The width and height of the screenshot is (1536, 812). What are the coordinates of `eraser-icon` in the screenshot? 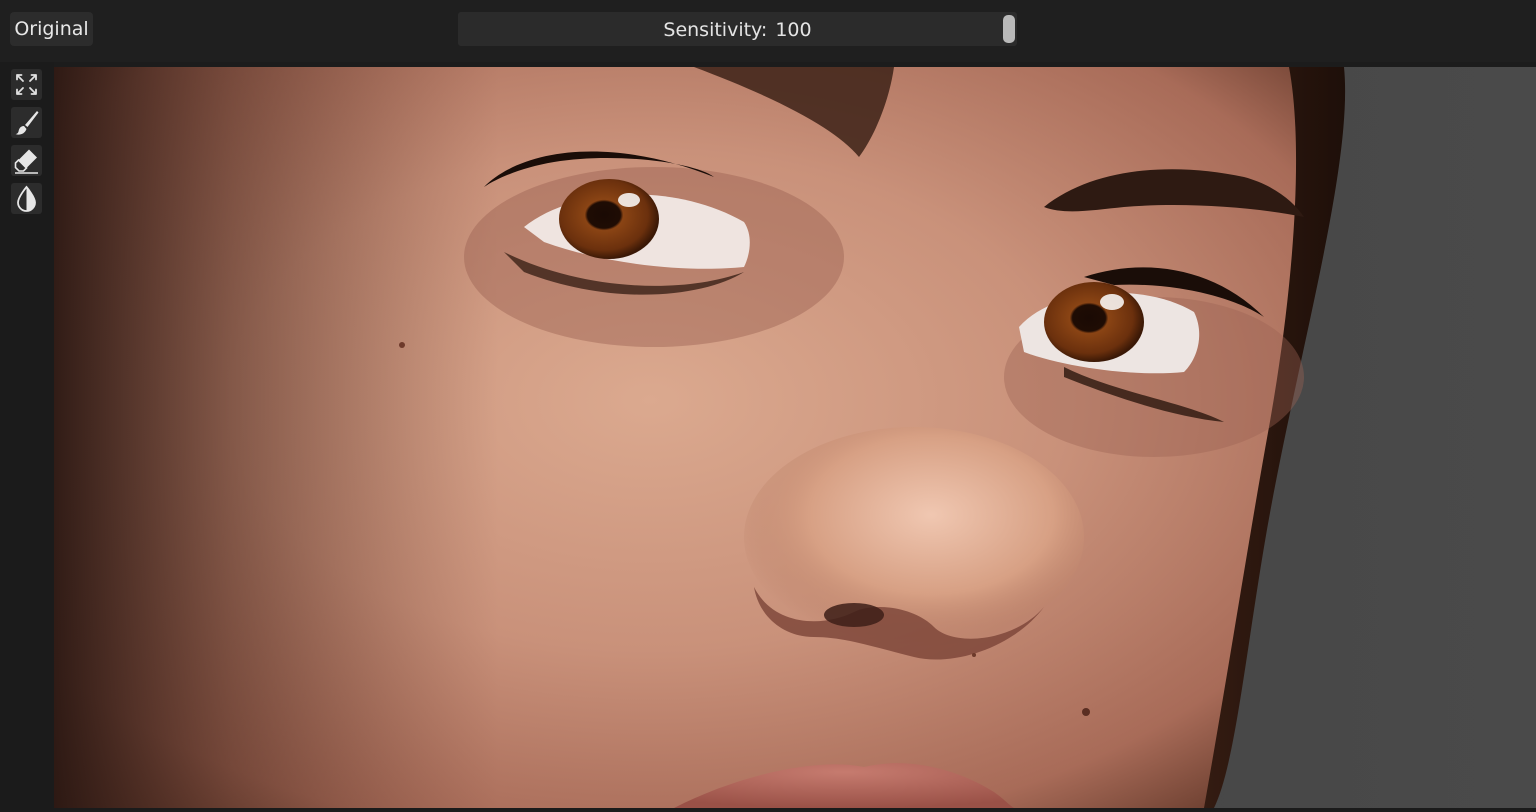 It's located at (26, 161).